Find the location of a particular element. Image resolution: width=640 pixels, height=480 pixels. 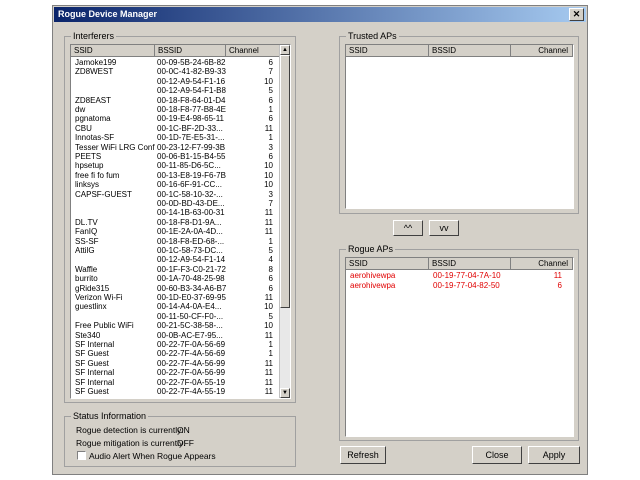

table-row: ZD8WEST 00-0C-41-82-B9-33 7 is located at coordinates (175, 71).